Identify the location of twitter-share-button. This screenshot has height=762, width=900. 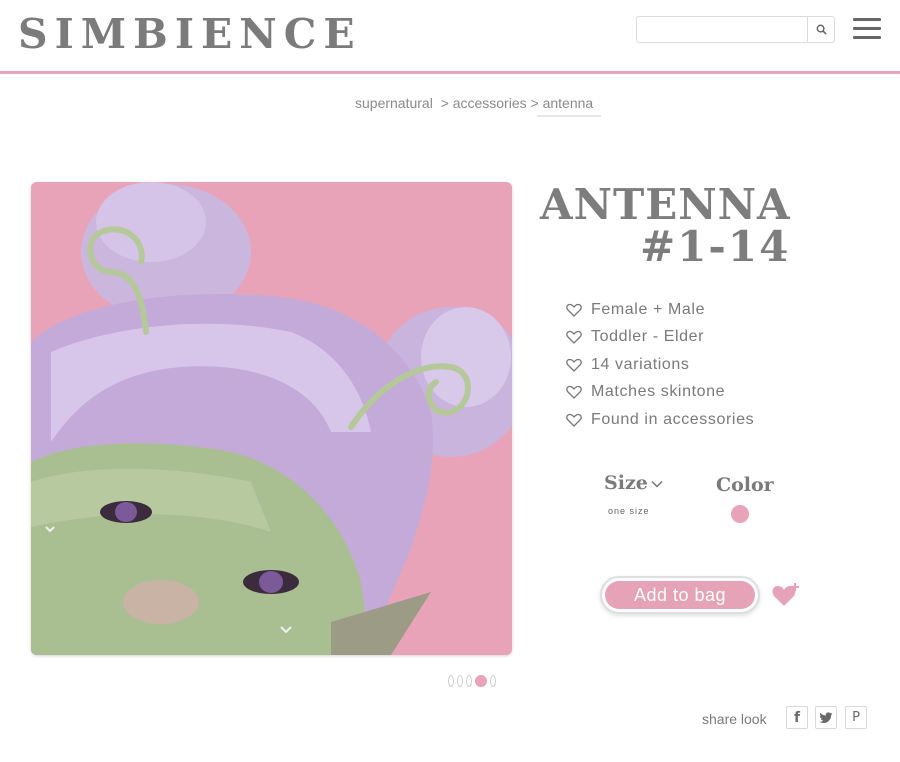
(826, 717).